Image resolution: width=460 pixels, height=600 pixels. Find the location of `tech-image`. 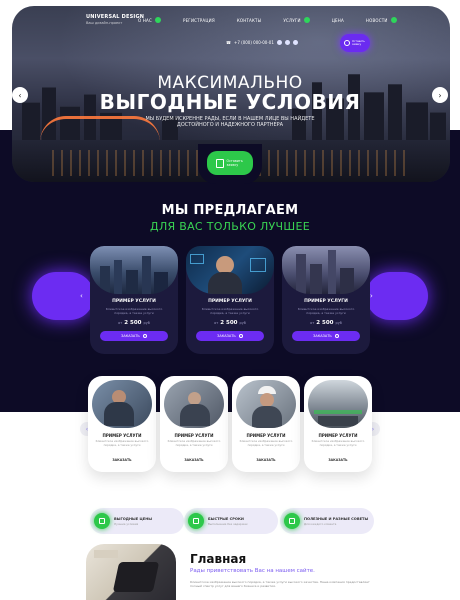

tech-image is located at coordinates (230, 270).